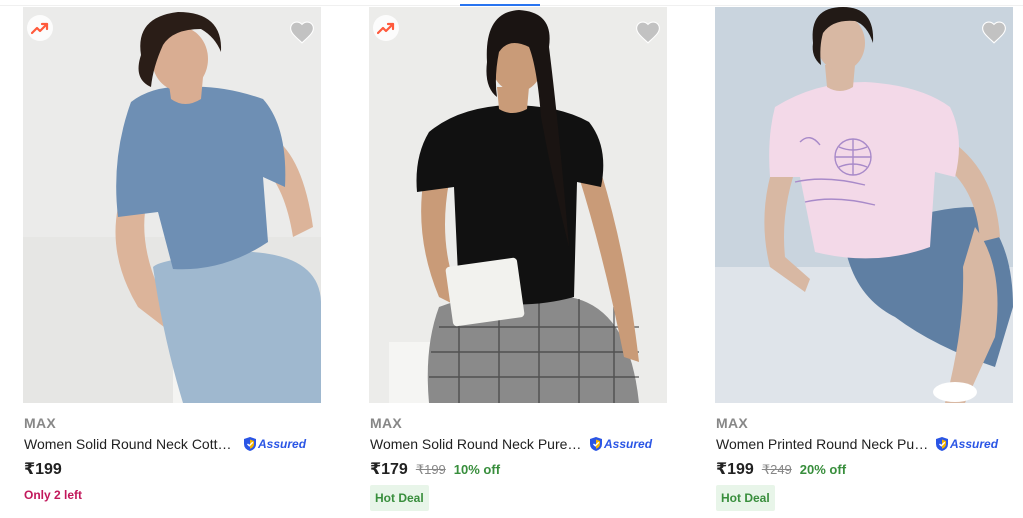 This screenshot has height=518, width=1023. What do you see at coordinates (389, 469) in the screenshot?
I see `selling-price: ₹179` at bounding box center [389, 469].